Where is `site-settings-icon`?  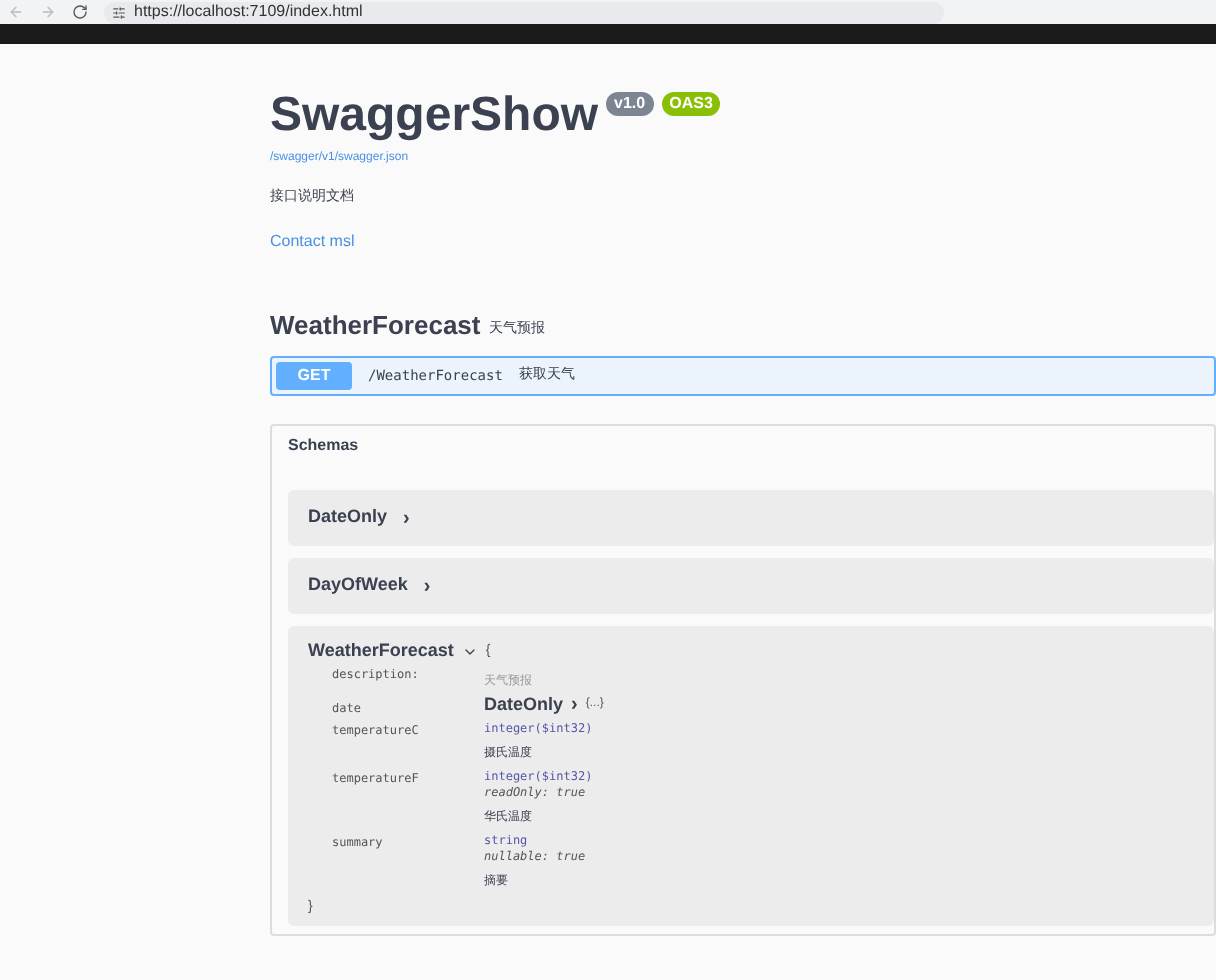 site-settings-icon is located at coordinates (119, 12).